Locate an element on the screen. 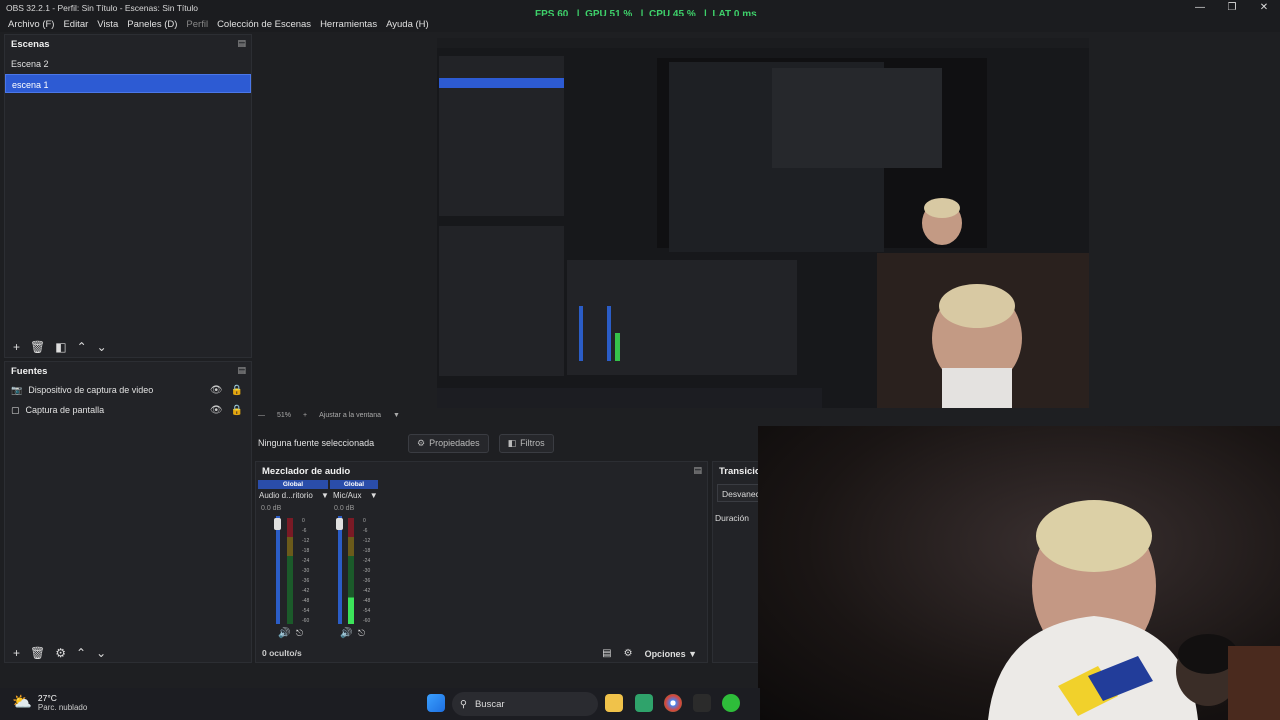 This screenshot has height=720, width=1280. scenes-toolbar: + 🗑 ◧ ⌃ ⌄ is located at coordinates (60, 347).